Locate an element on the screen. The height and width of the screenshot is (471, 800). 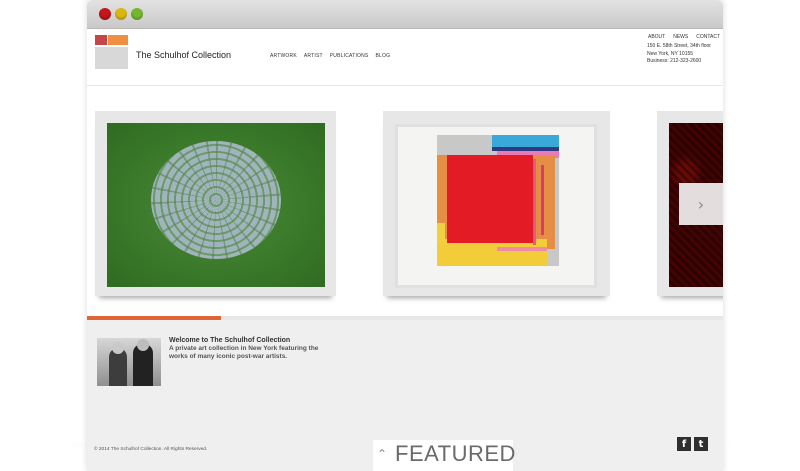
close-window-button is located at coordinates (105, 14).